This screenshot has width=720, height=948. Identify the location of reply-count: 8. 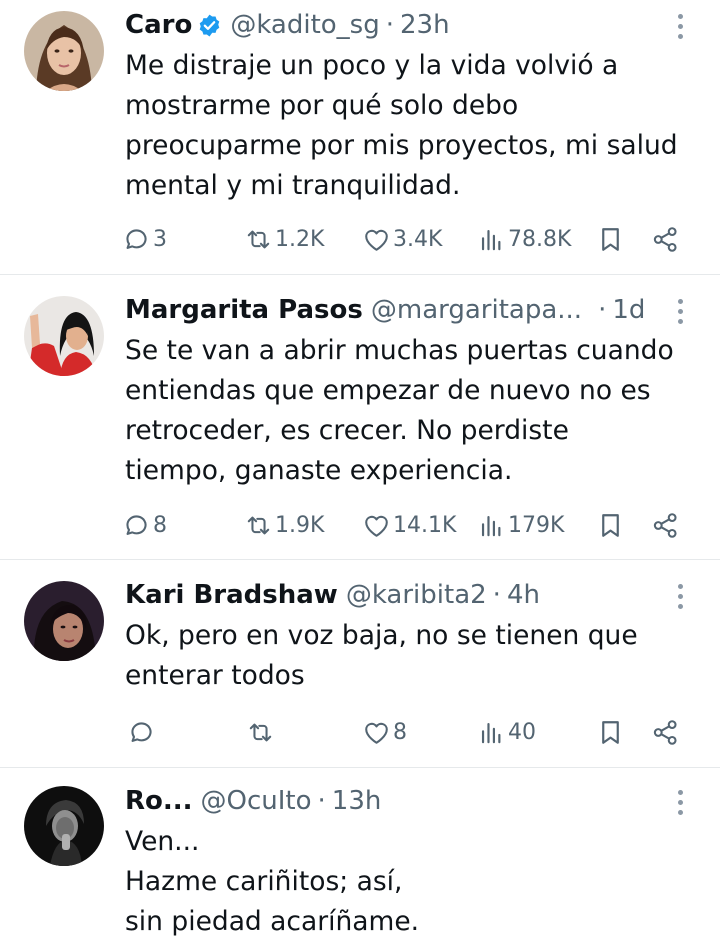
(160, 525).